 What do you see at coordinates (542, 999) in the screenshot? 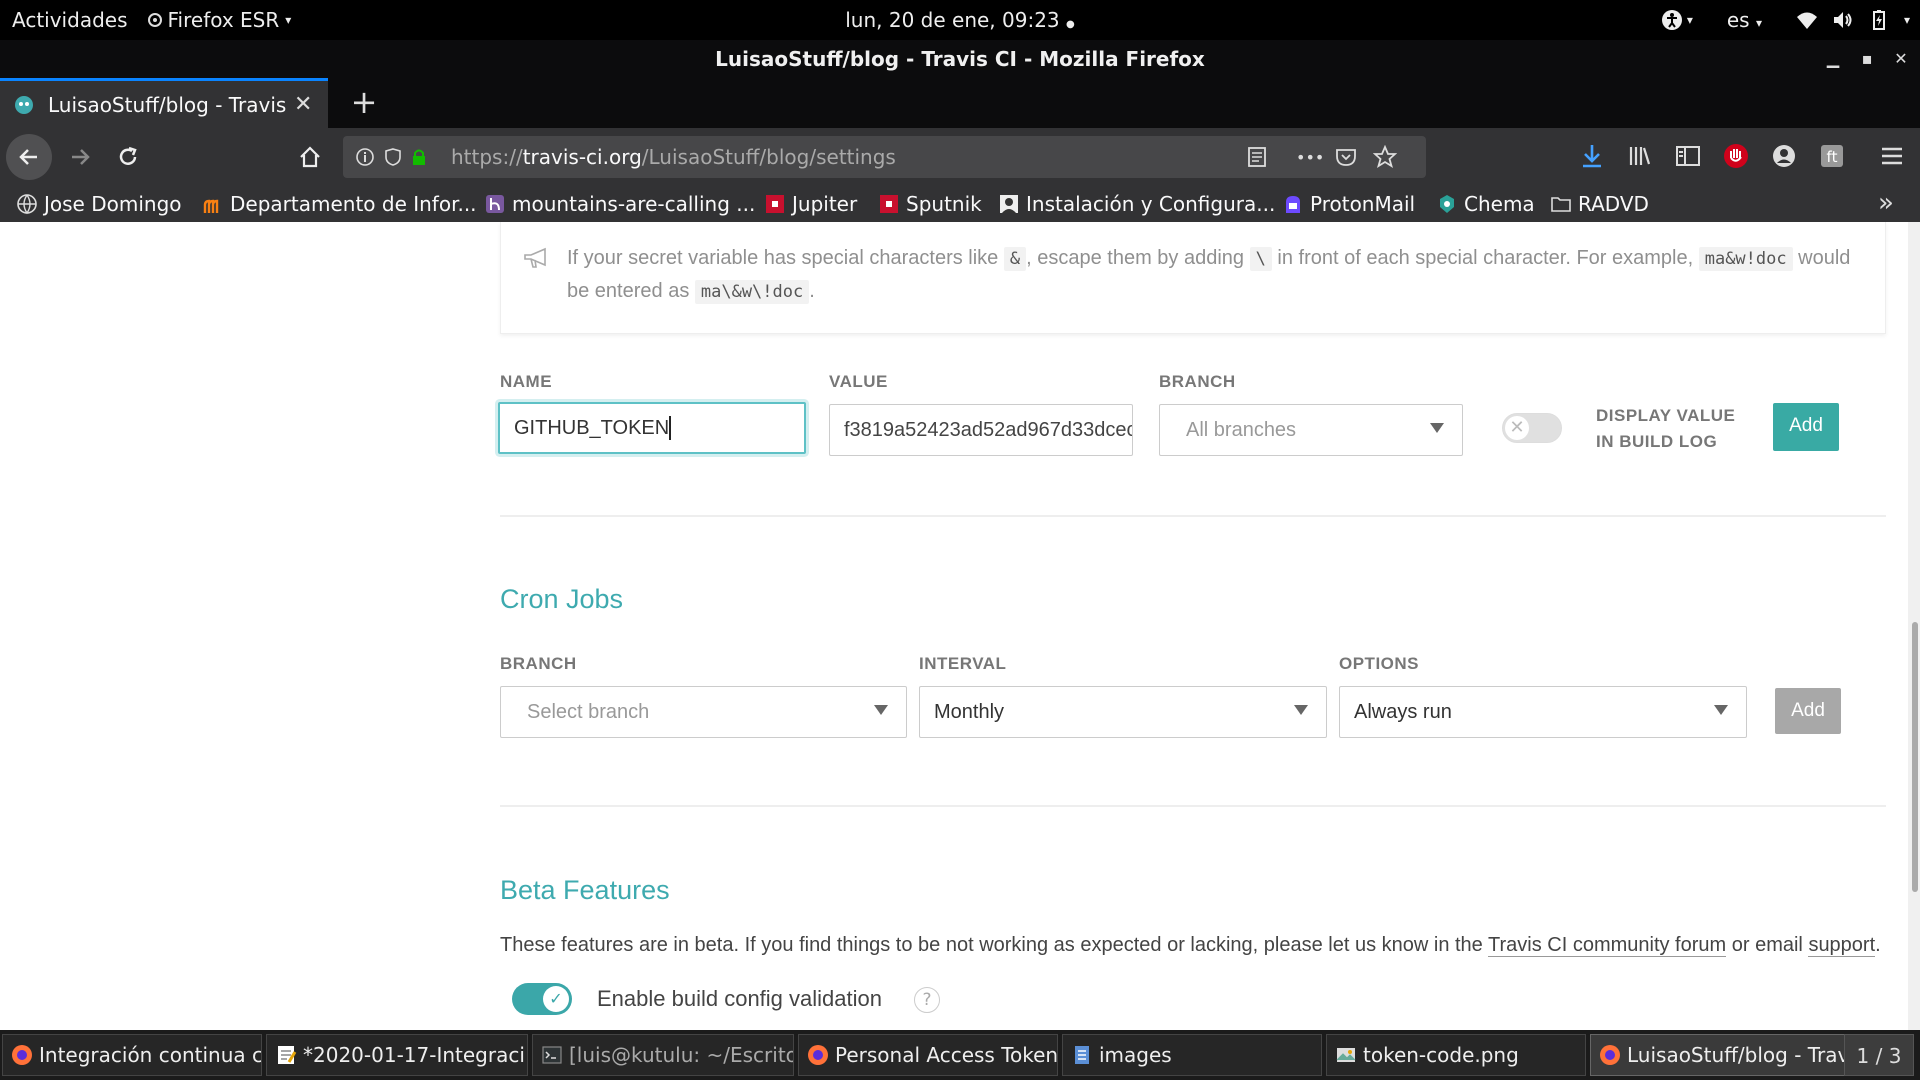
I see `build-config-validation-toggle: ✓` at bounding box center [542, 999].